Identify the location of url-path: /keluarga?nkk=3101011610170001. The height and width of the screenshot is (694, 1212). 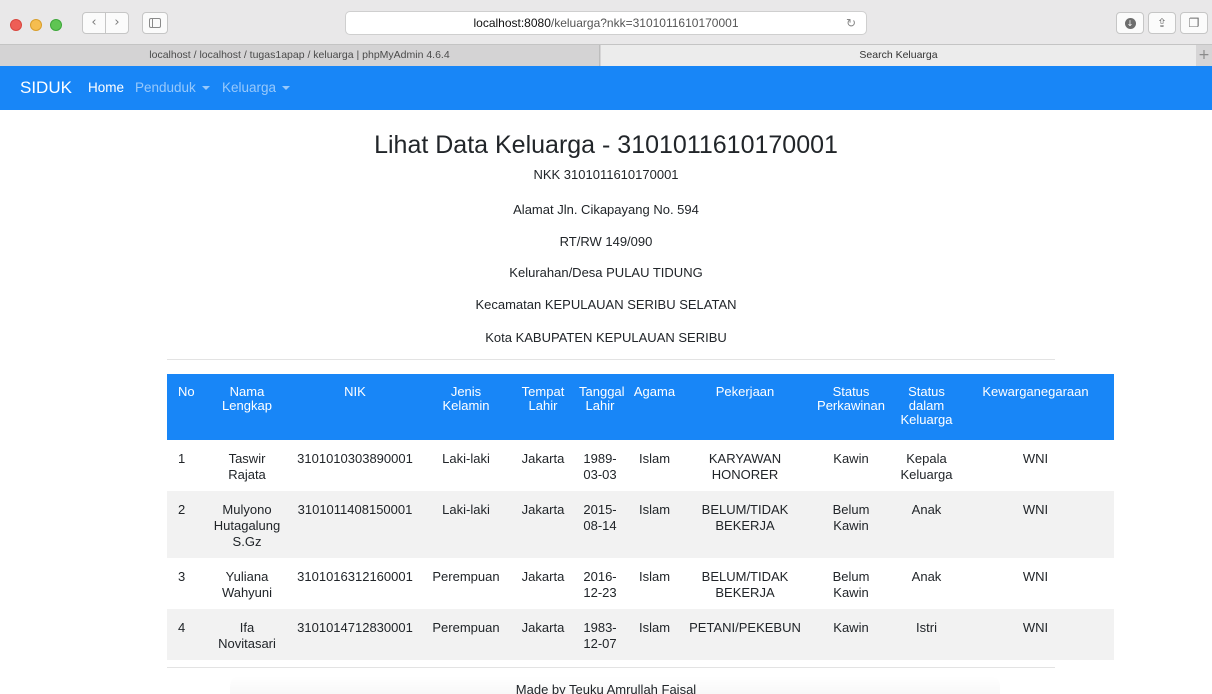
(644, 23).